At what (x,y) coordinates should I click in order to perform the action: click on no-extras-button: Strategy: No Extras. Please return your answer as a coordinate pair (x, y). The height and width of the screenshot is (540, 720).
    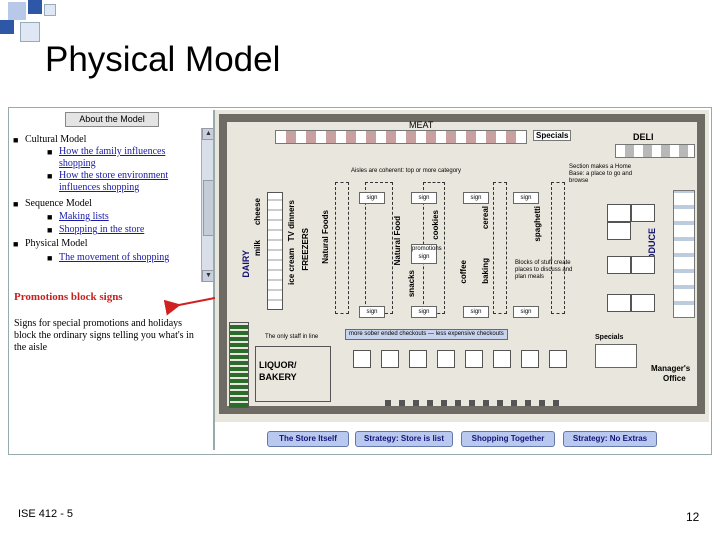
    Looking at the image, I should click on (610, 439).